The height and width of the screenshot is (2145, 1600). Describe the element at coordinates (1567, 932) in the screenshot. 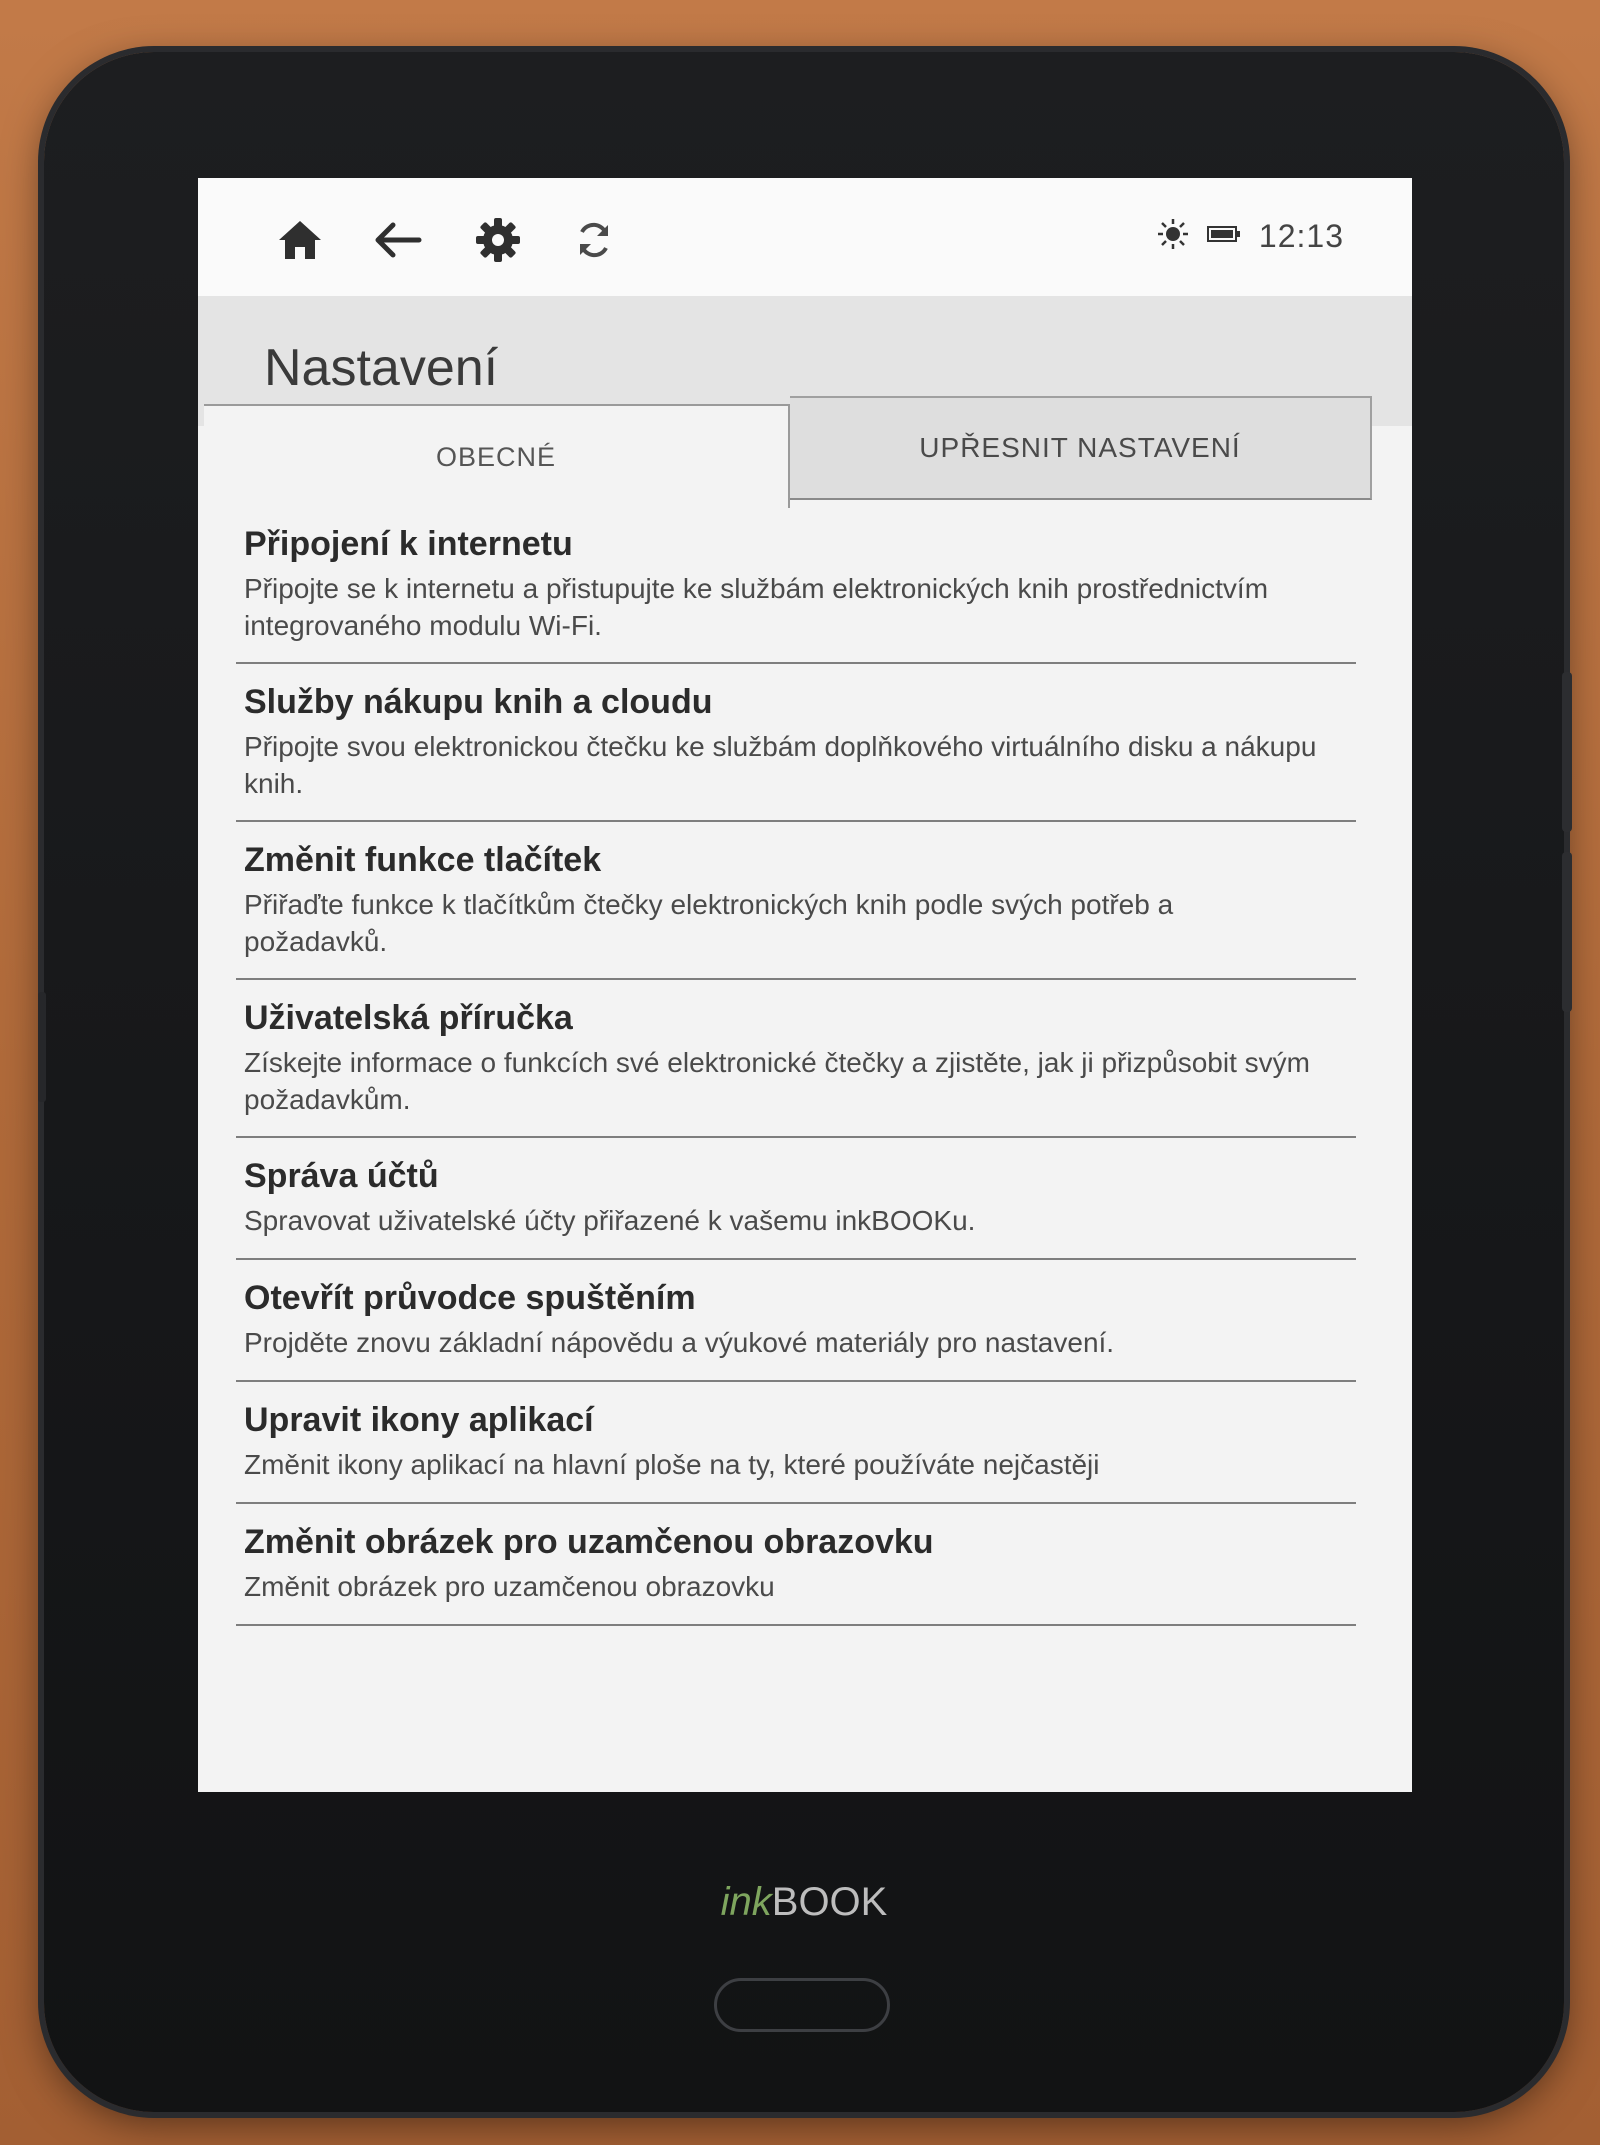

I see `page-back-button` at that location.